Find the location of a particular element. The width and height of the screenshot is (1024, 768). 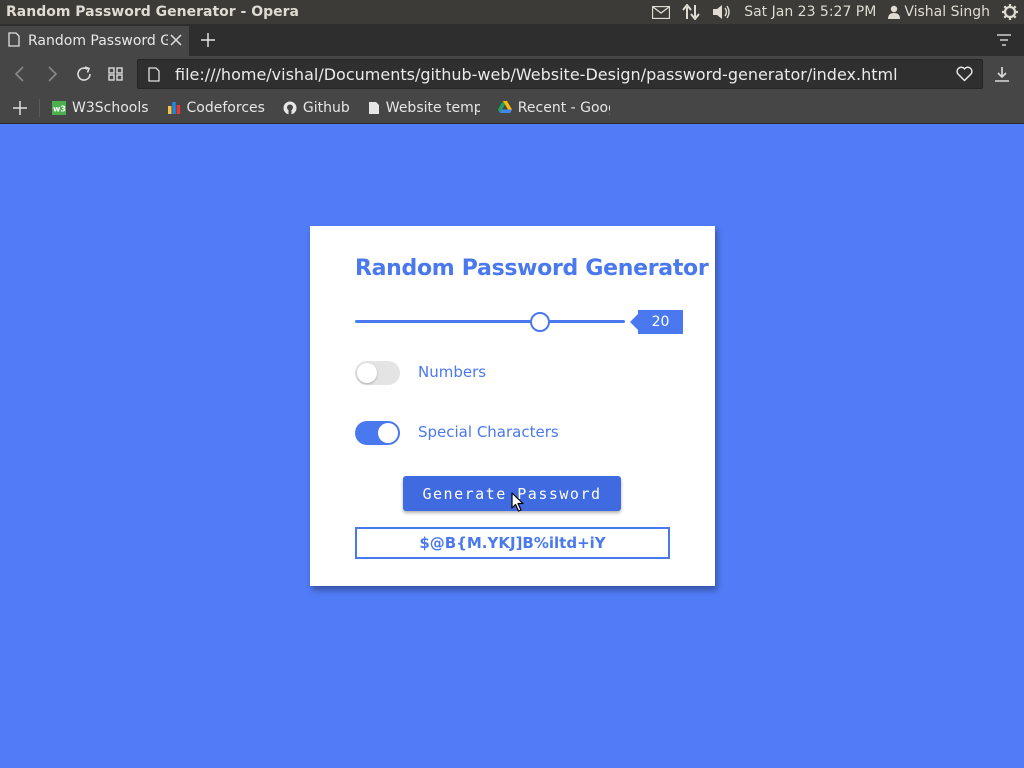

bookmark-codeforces: Codeforces is located at coordinates (216, 108).